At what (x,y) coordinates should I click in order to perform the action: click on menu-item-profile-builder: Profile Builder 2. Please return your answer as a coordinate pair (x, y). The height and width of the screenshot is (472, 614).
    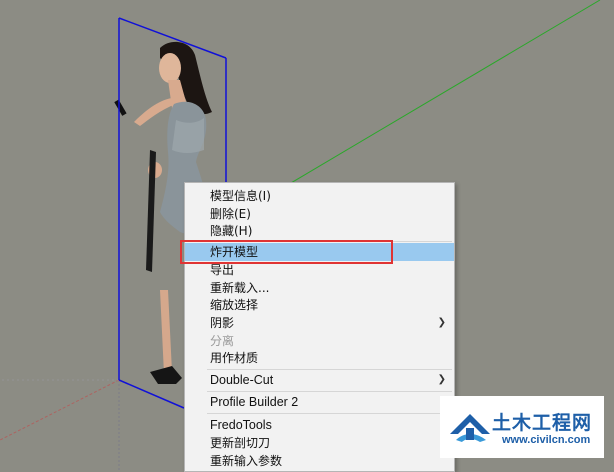
    Looking at the image, I should click on (319, 402).